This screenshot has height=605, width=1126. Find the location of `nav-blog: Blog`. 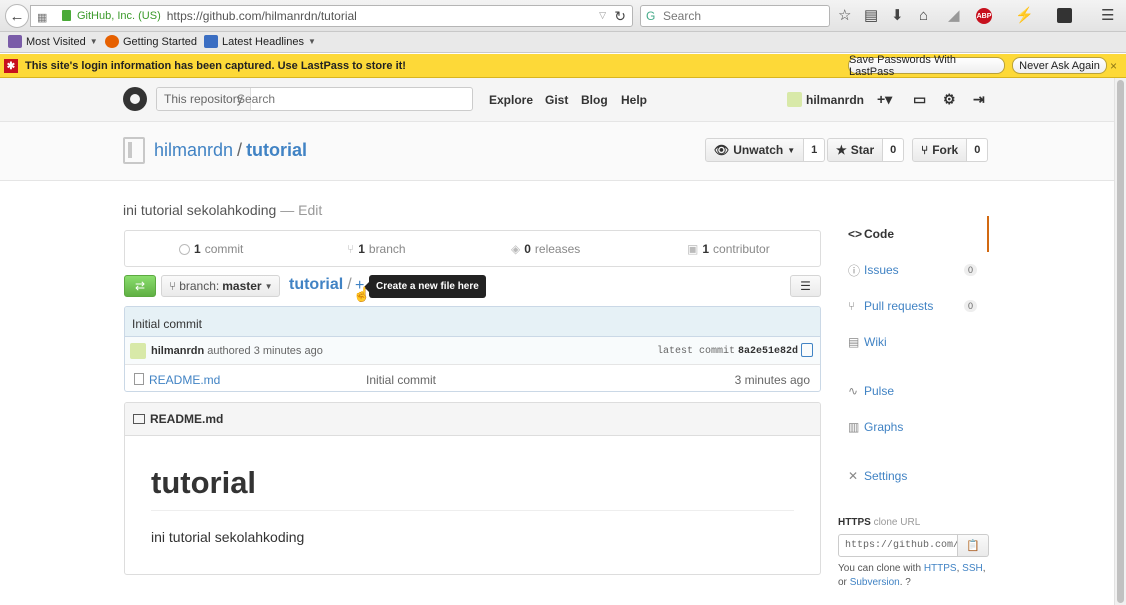

nav-blog: Blog is located at coordinates (594, 100).